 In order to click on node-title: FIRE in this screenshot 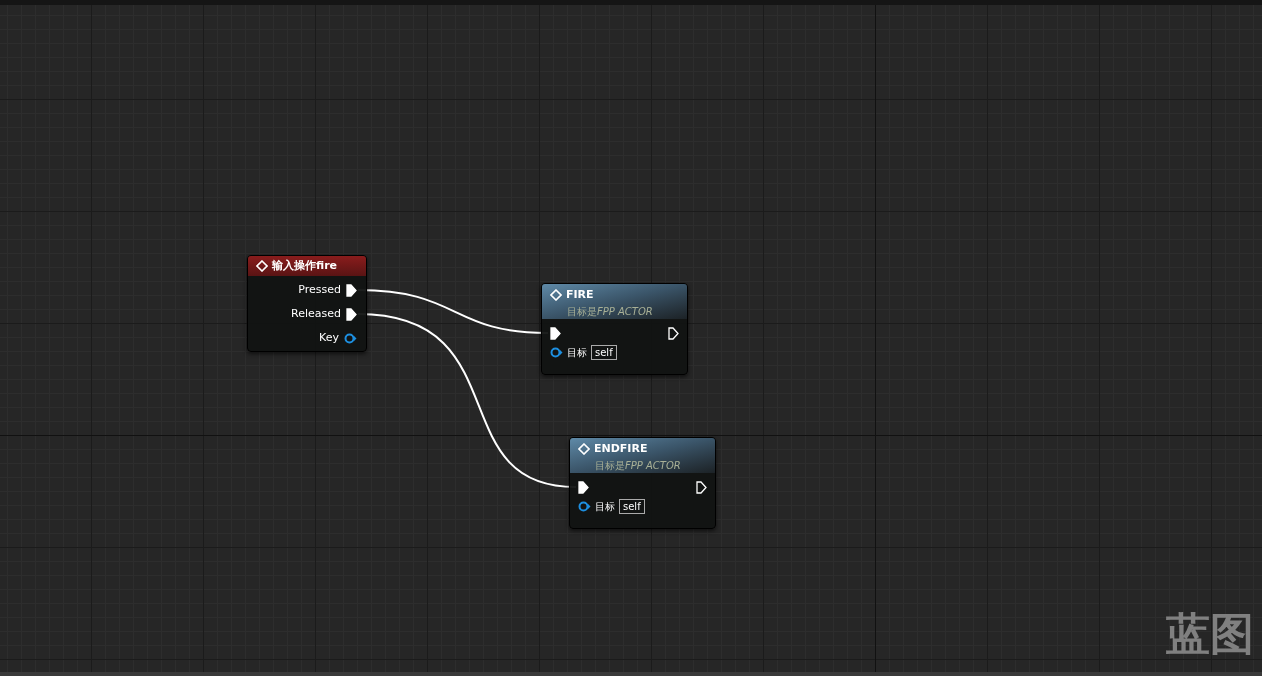, I will do `click(580, 295)`.